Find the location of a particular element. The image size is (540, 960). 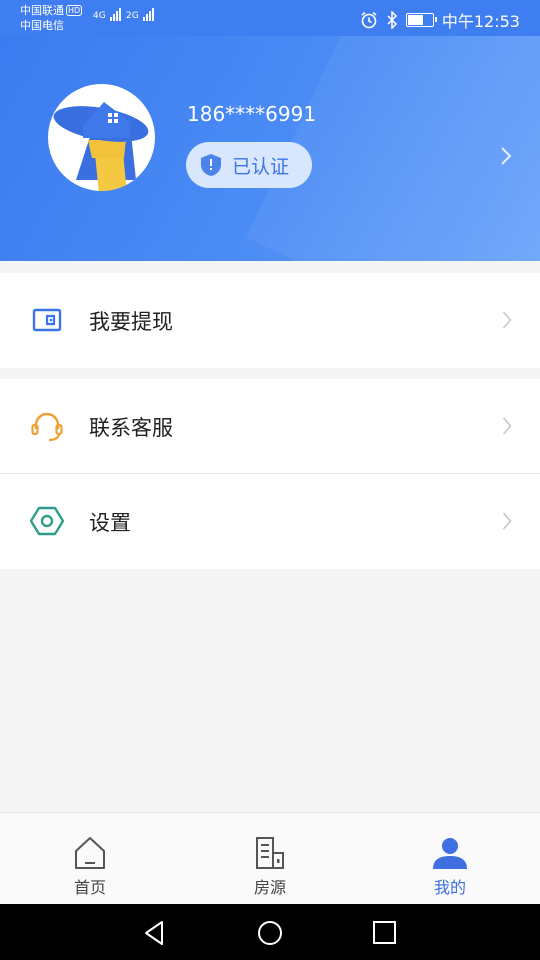

home-circle-icon is located at coordinates (270, 933).